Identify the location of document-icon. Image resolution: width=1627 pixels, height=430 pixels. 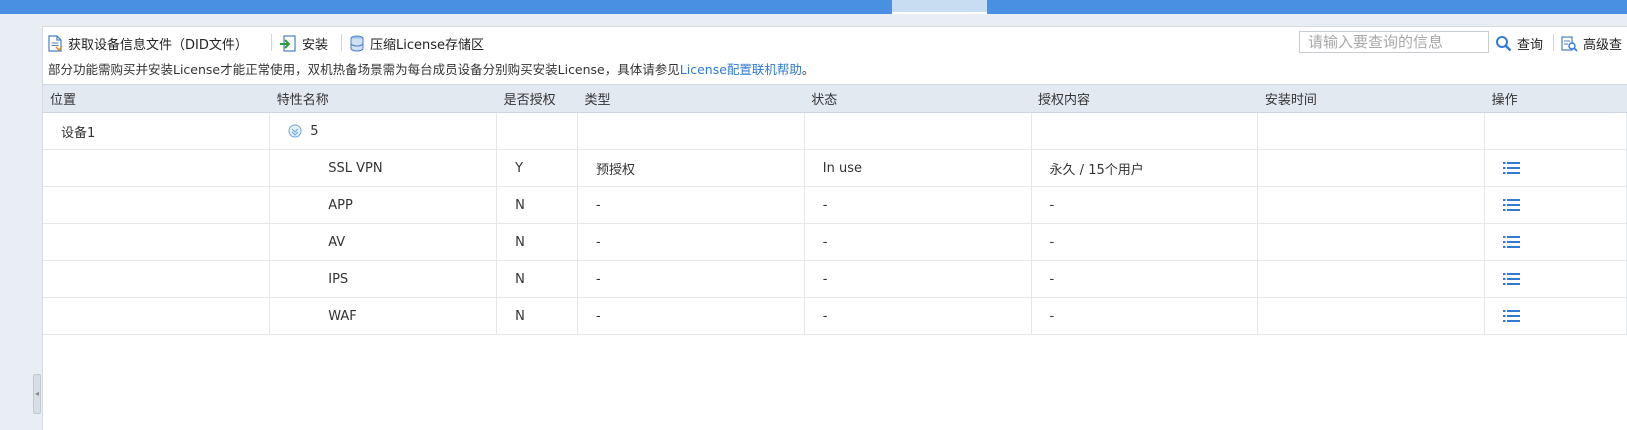
(55, 43).